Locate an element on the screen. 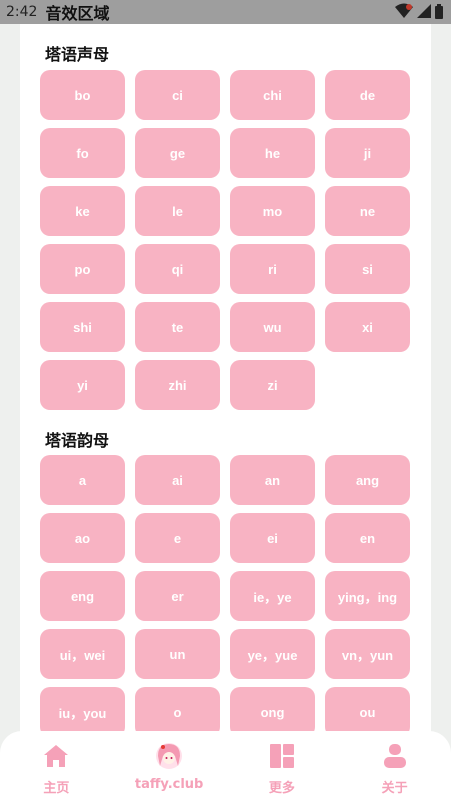  nav-taffy: taffy.club is located at coordinates (169, 767).